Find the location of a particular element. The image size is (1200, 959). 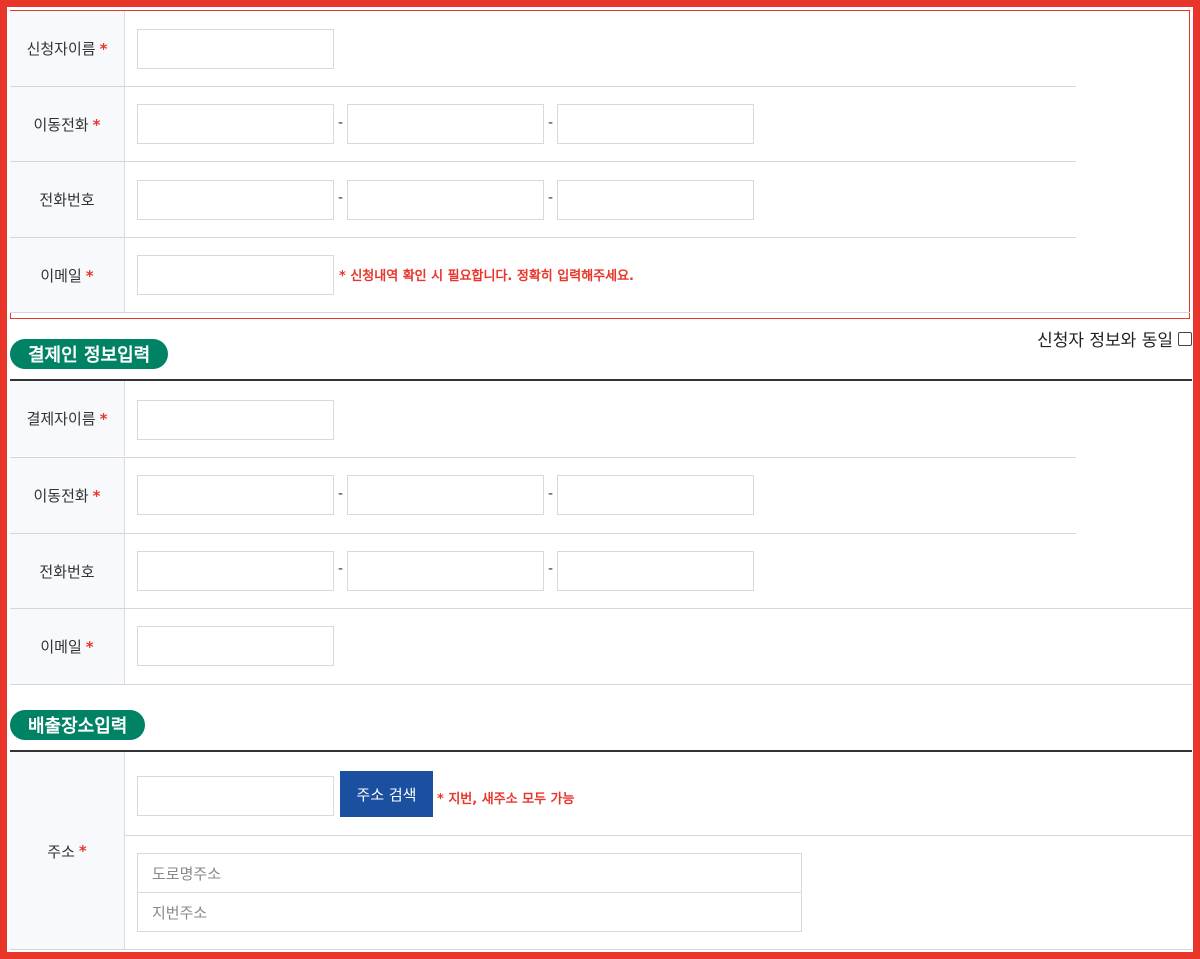

same-as-applicant-toggle: 신청자 정보와 동일 is located at coordinates (1114, 338).